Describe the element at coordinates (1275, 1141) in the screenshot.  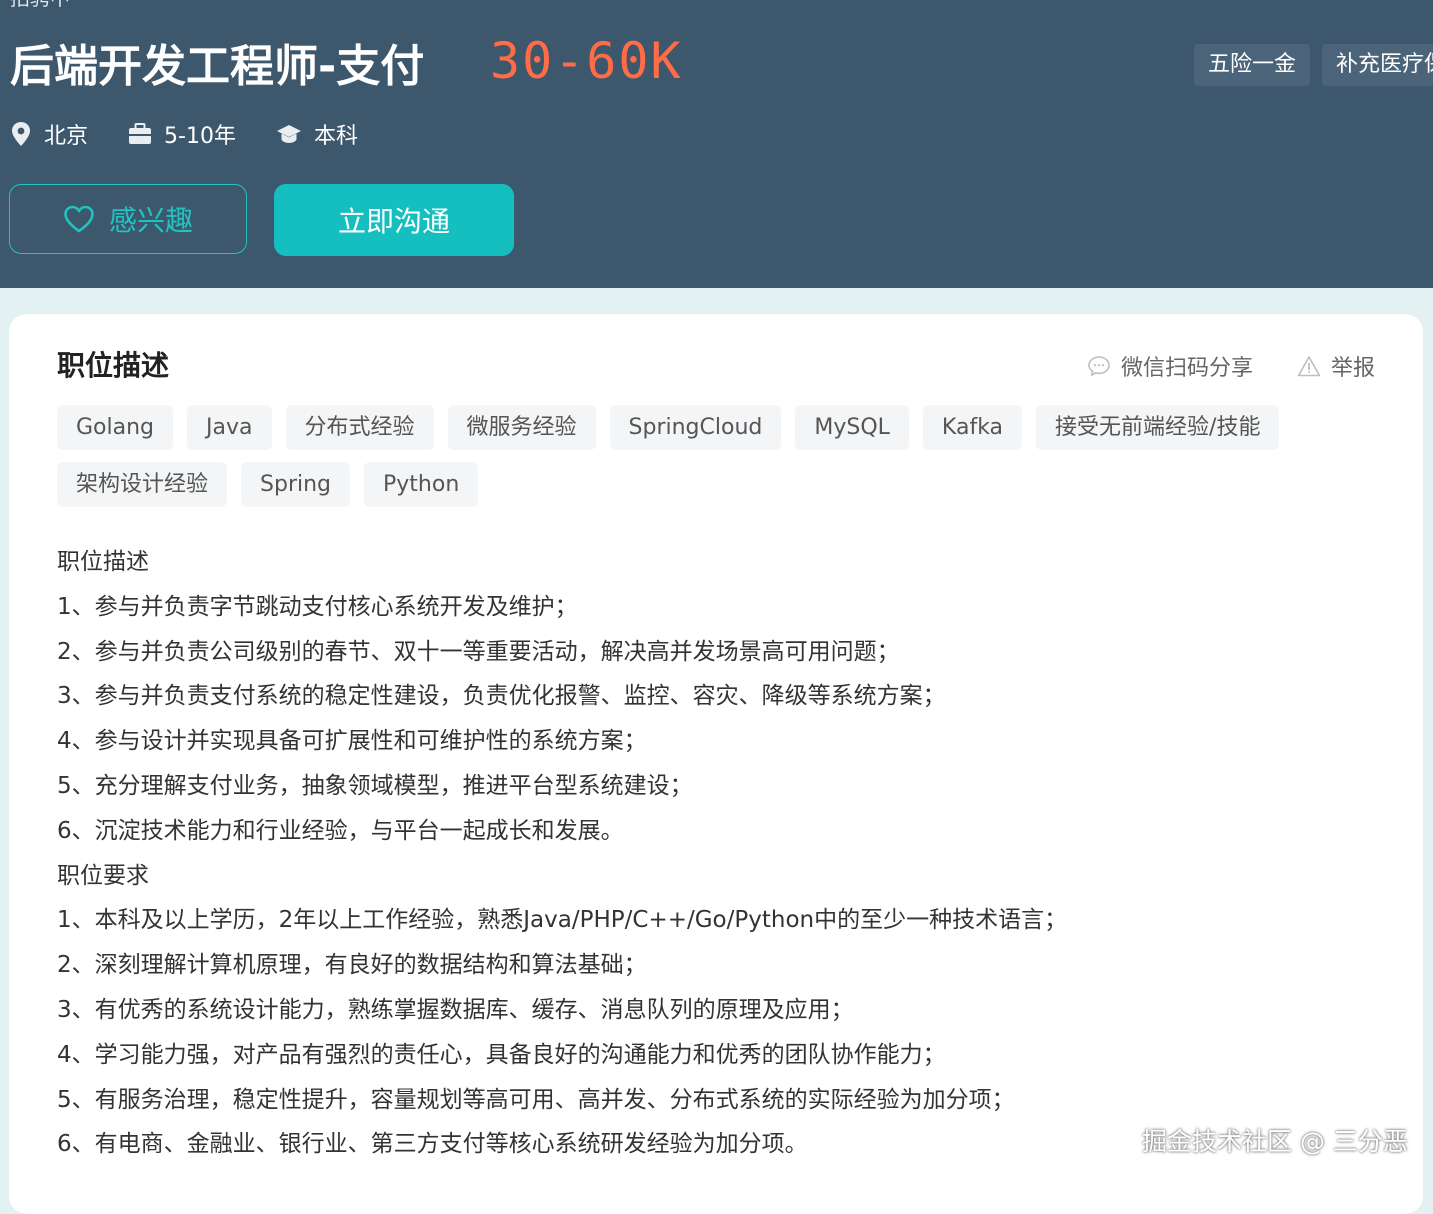
I see `watermark: 掘金技术社区 @ 三分恶` at that location.